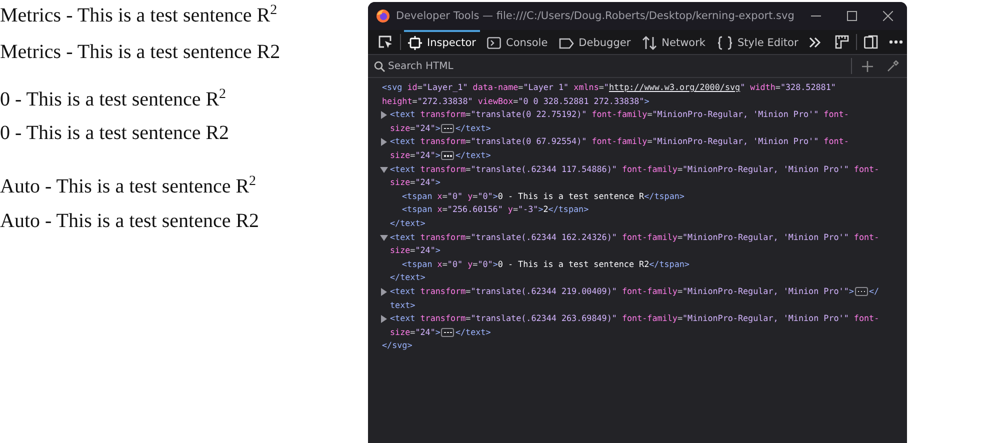 This screenshot has height=443, width=999. I want to click on element-picker-icon, so click(385, 42).